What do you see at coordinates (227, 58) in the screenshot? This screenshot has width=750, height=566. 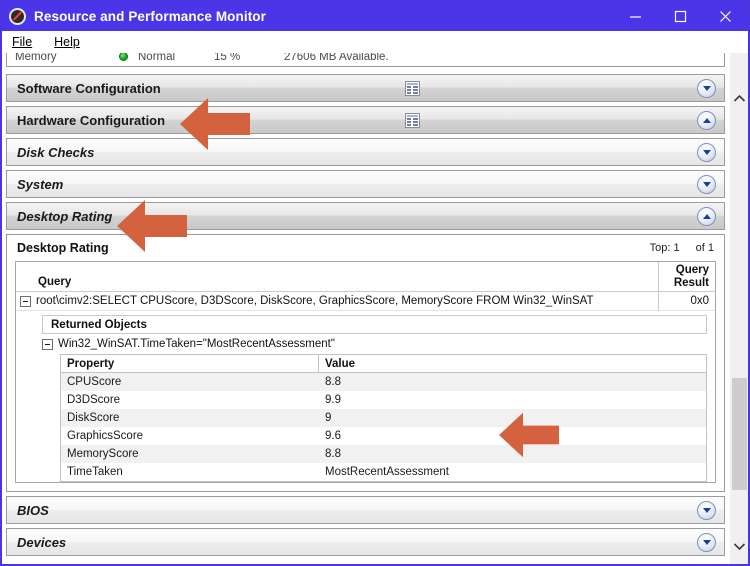 I see `memory-row-percent: 15 %` at bounding box center [227, 58].